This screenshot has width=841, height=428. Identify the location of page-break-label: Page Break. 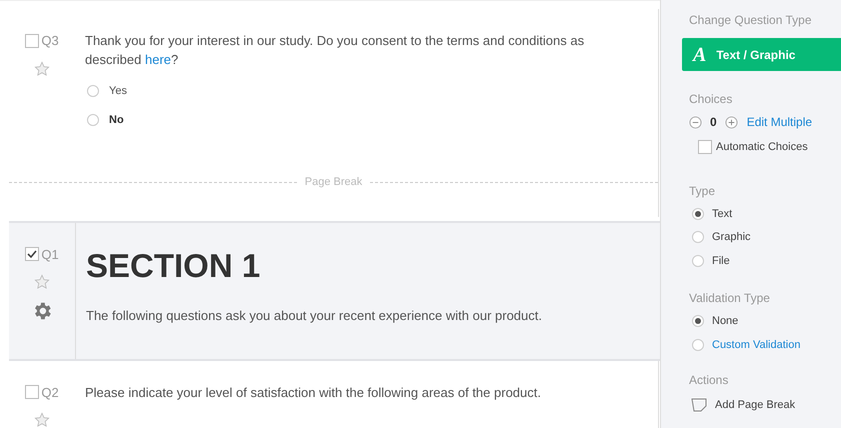
(334, 182).